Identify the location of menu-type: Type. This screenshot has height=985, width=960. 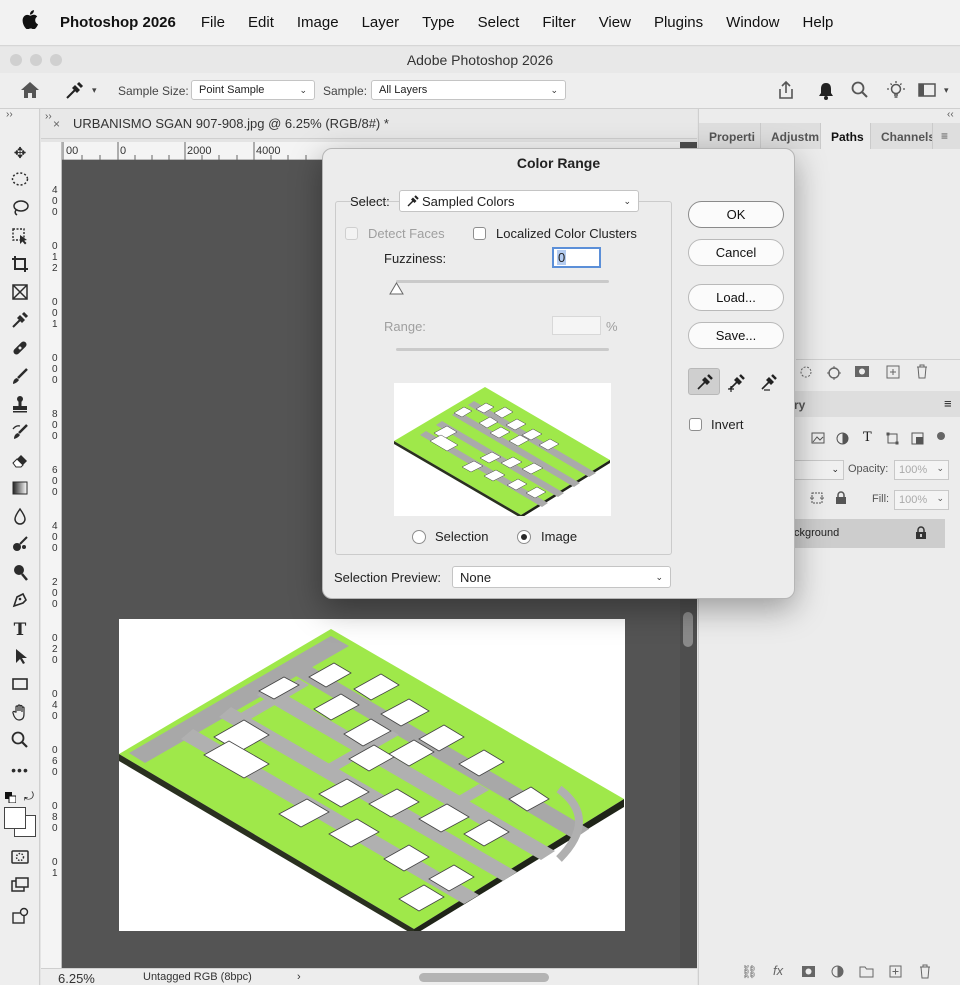
(438, 22).